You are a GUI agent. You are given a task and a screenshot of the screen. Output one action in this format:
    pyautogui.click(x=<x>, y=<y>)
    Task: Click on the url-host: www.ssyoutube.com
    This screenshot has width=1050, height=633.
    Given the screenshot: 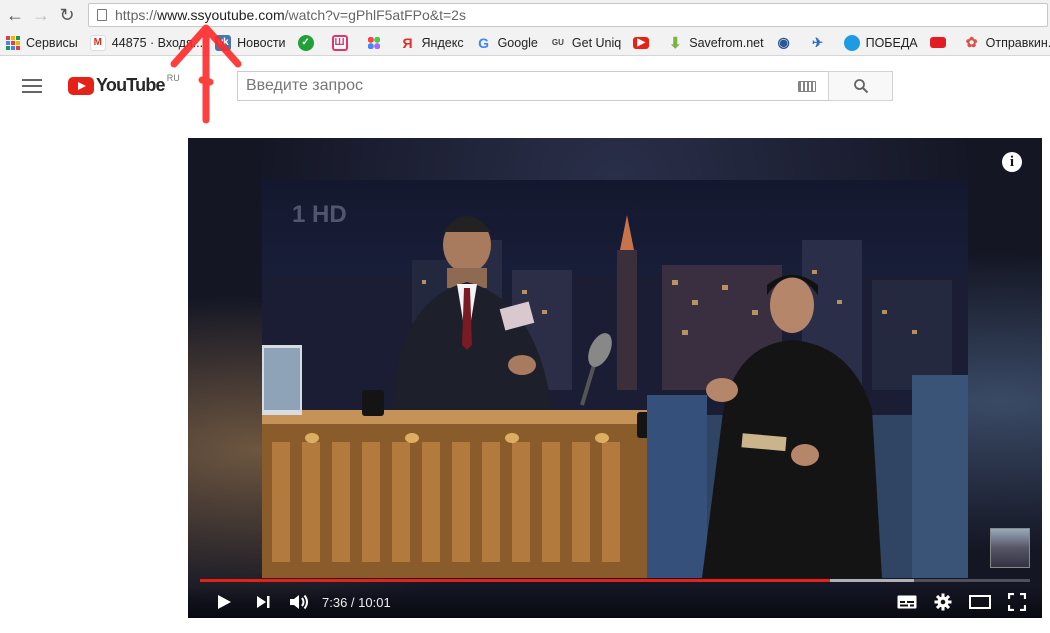 What is the action you would take?
    pyautogui.click(x=221, y=15)
    